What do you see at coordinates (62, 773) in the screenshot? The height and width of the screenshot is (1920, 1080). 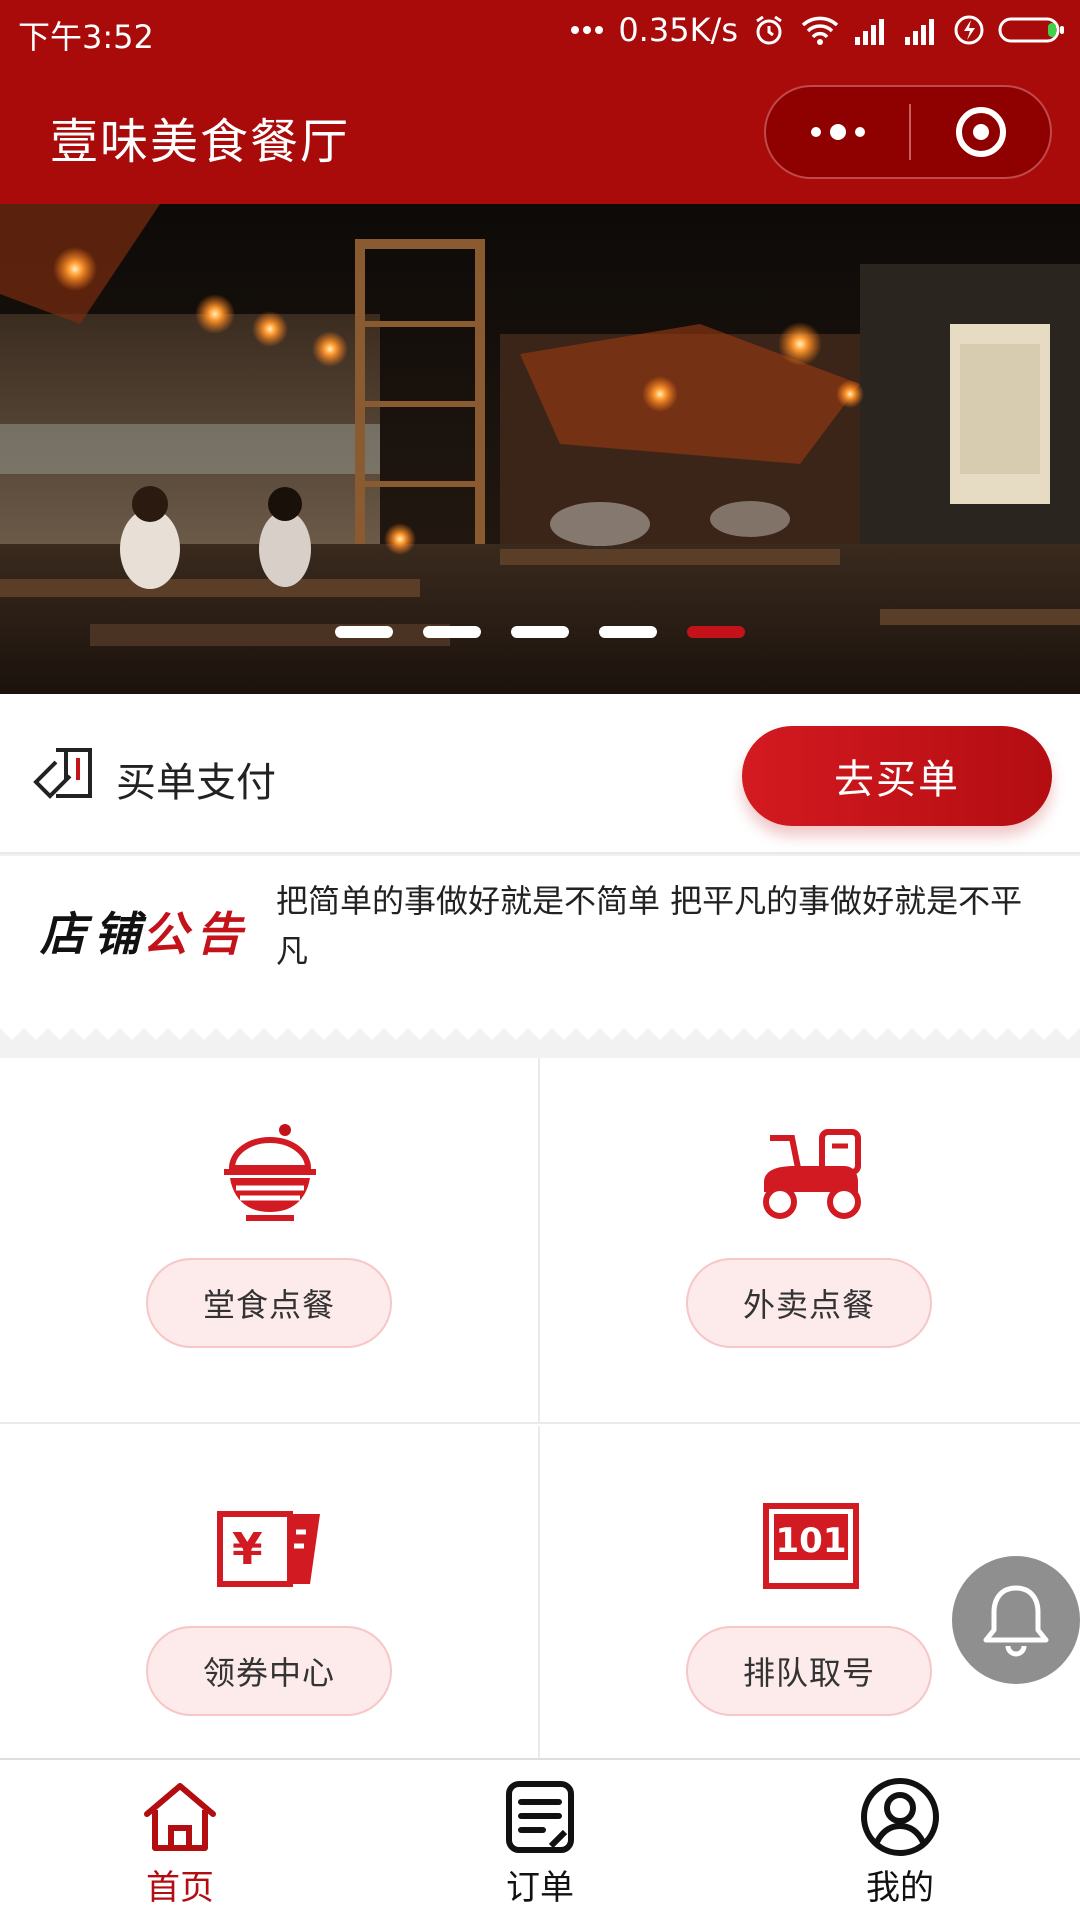 I see `bill-pay-icon` at bounding box center [62, 773].